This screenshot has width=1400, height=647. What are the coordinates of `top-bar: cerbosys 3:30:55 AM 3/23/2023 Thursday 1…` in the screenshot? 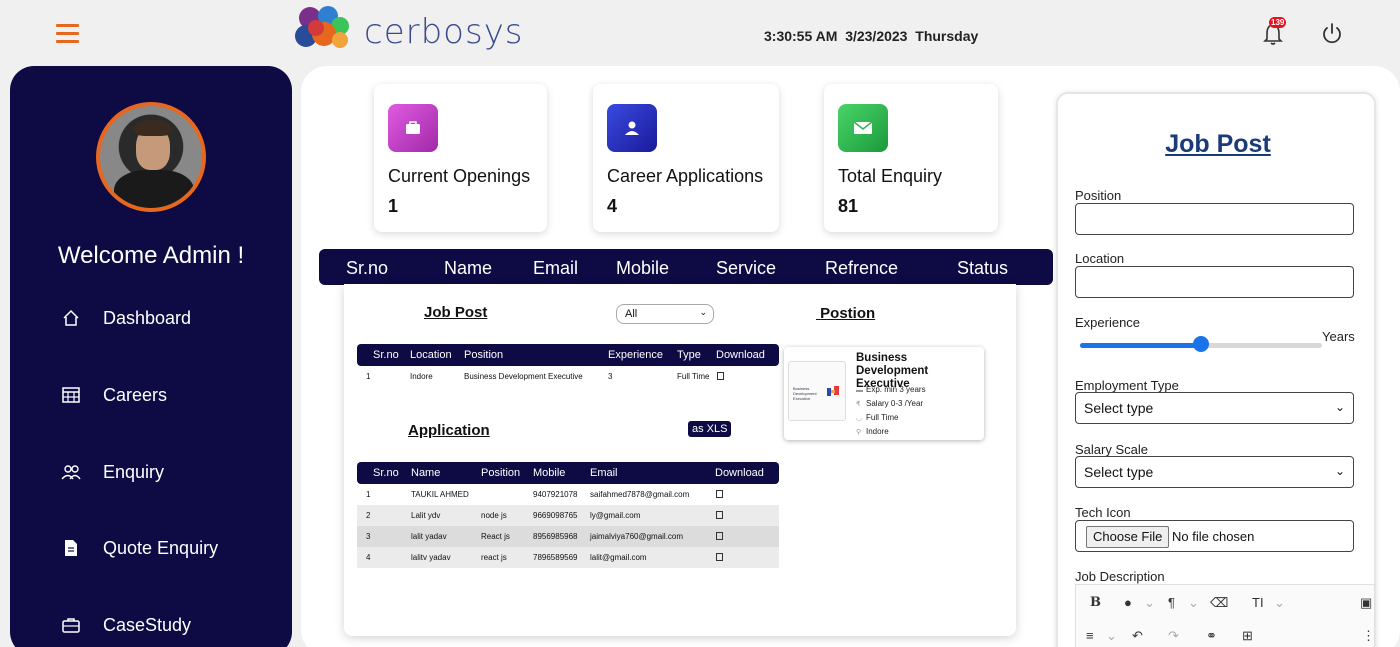 It's located at (700, 33).